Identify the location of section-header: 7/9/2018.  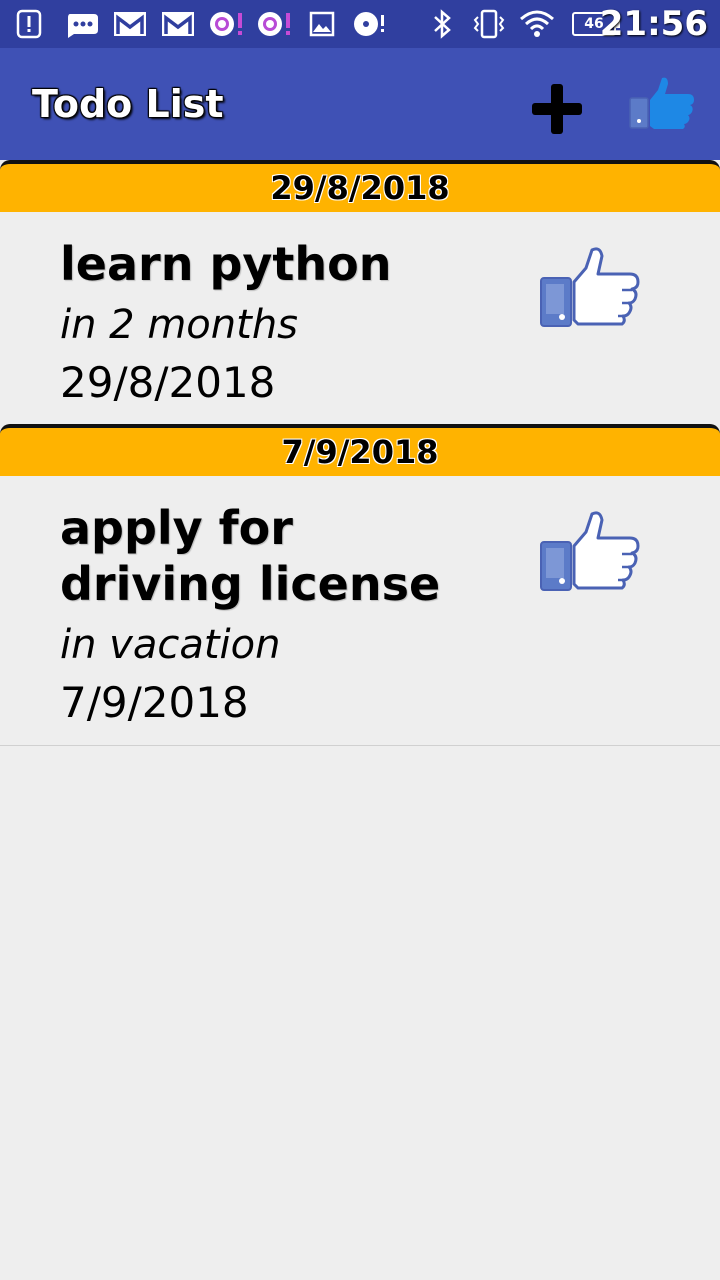
(360, 450).